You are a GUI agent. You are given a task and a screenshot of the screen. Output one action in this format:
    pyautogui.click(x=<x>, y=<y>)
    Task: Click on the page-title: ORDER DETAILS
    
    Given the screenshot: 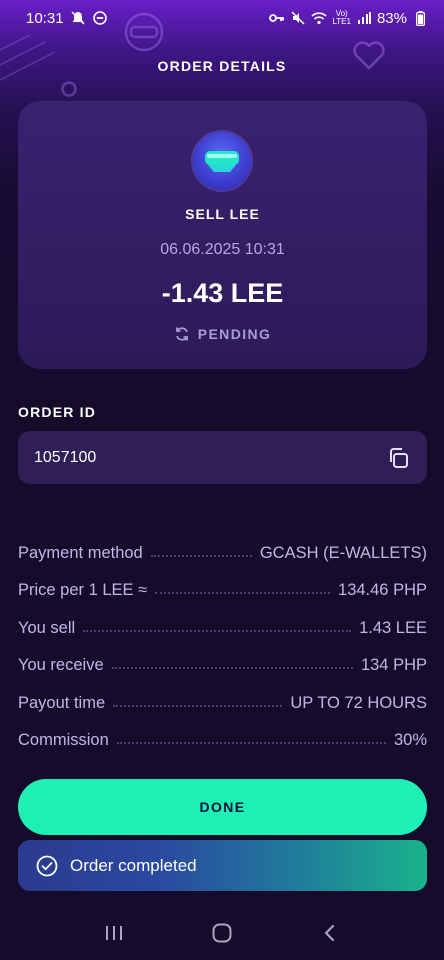 What is the action you would take?
    pyautogui.click(x=222, y=66)
    